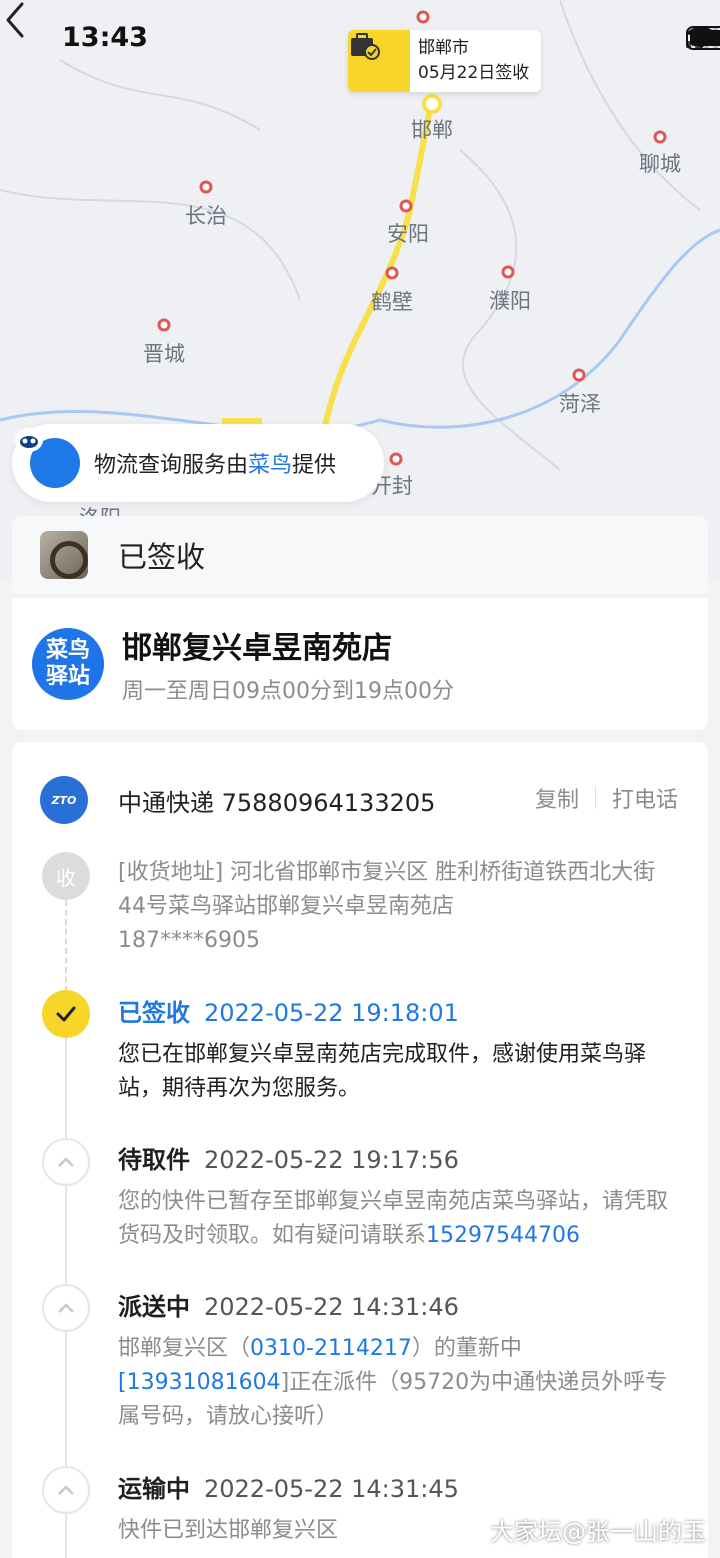 The height and width of the screenshot is (1558, 720). Describe the element at coordinates (270, 465) in the screenshot. I see `provider-brand-link: 菜鸟` at that location.